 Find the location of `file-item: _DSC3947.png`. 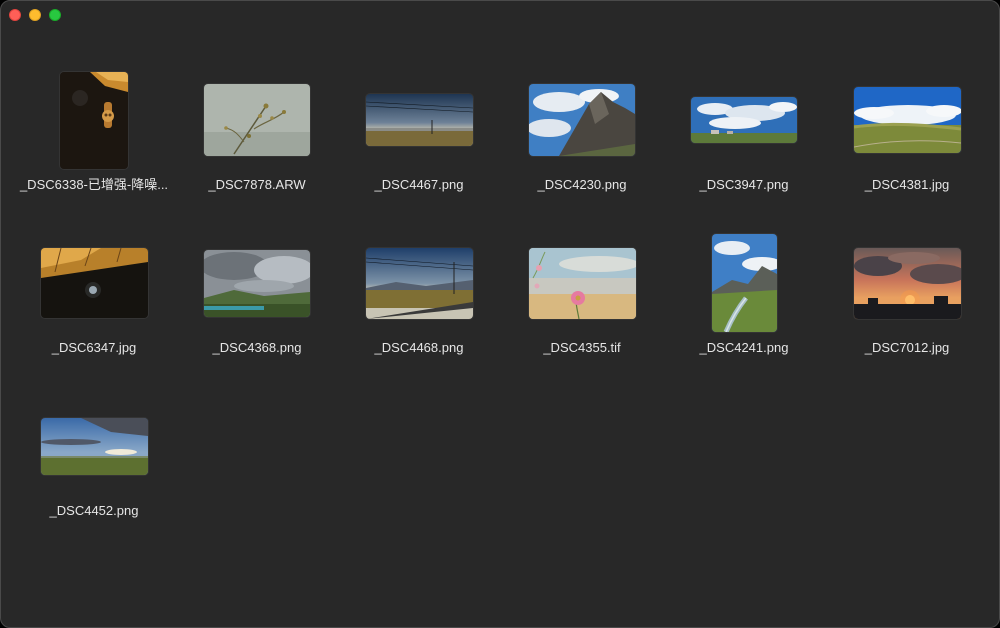

file-item: _DSC3947.png is located at coordinates (744, 140).